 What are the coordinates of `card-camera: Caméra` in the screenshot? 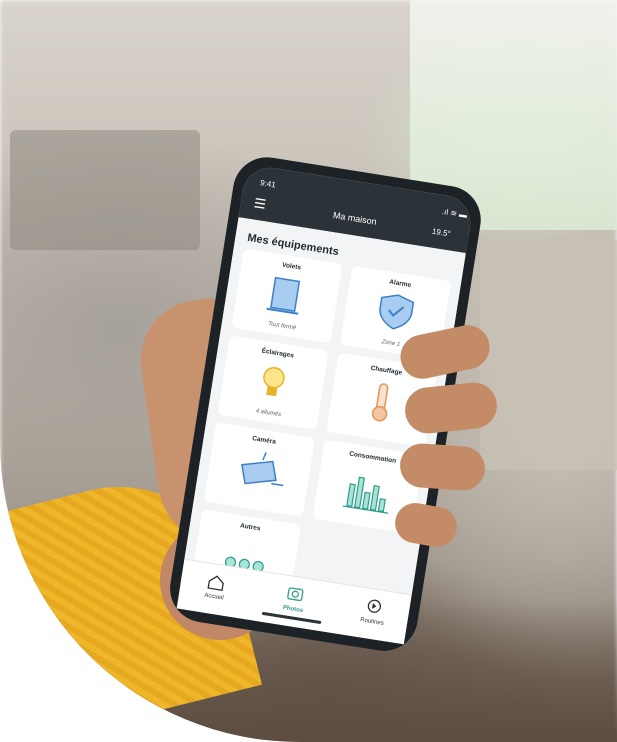 It's located at (259, 469).